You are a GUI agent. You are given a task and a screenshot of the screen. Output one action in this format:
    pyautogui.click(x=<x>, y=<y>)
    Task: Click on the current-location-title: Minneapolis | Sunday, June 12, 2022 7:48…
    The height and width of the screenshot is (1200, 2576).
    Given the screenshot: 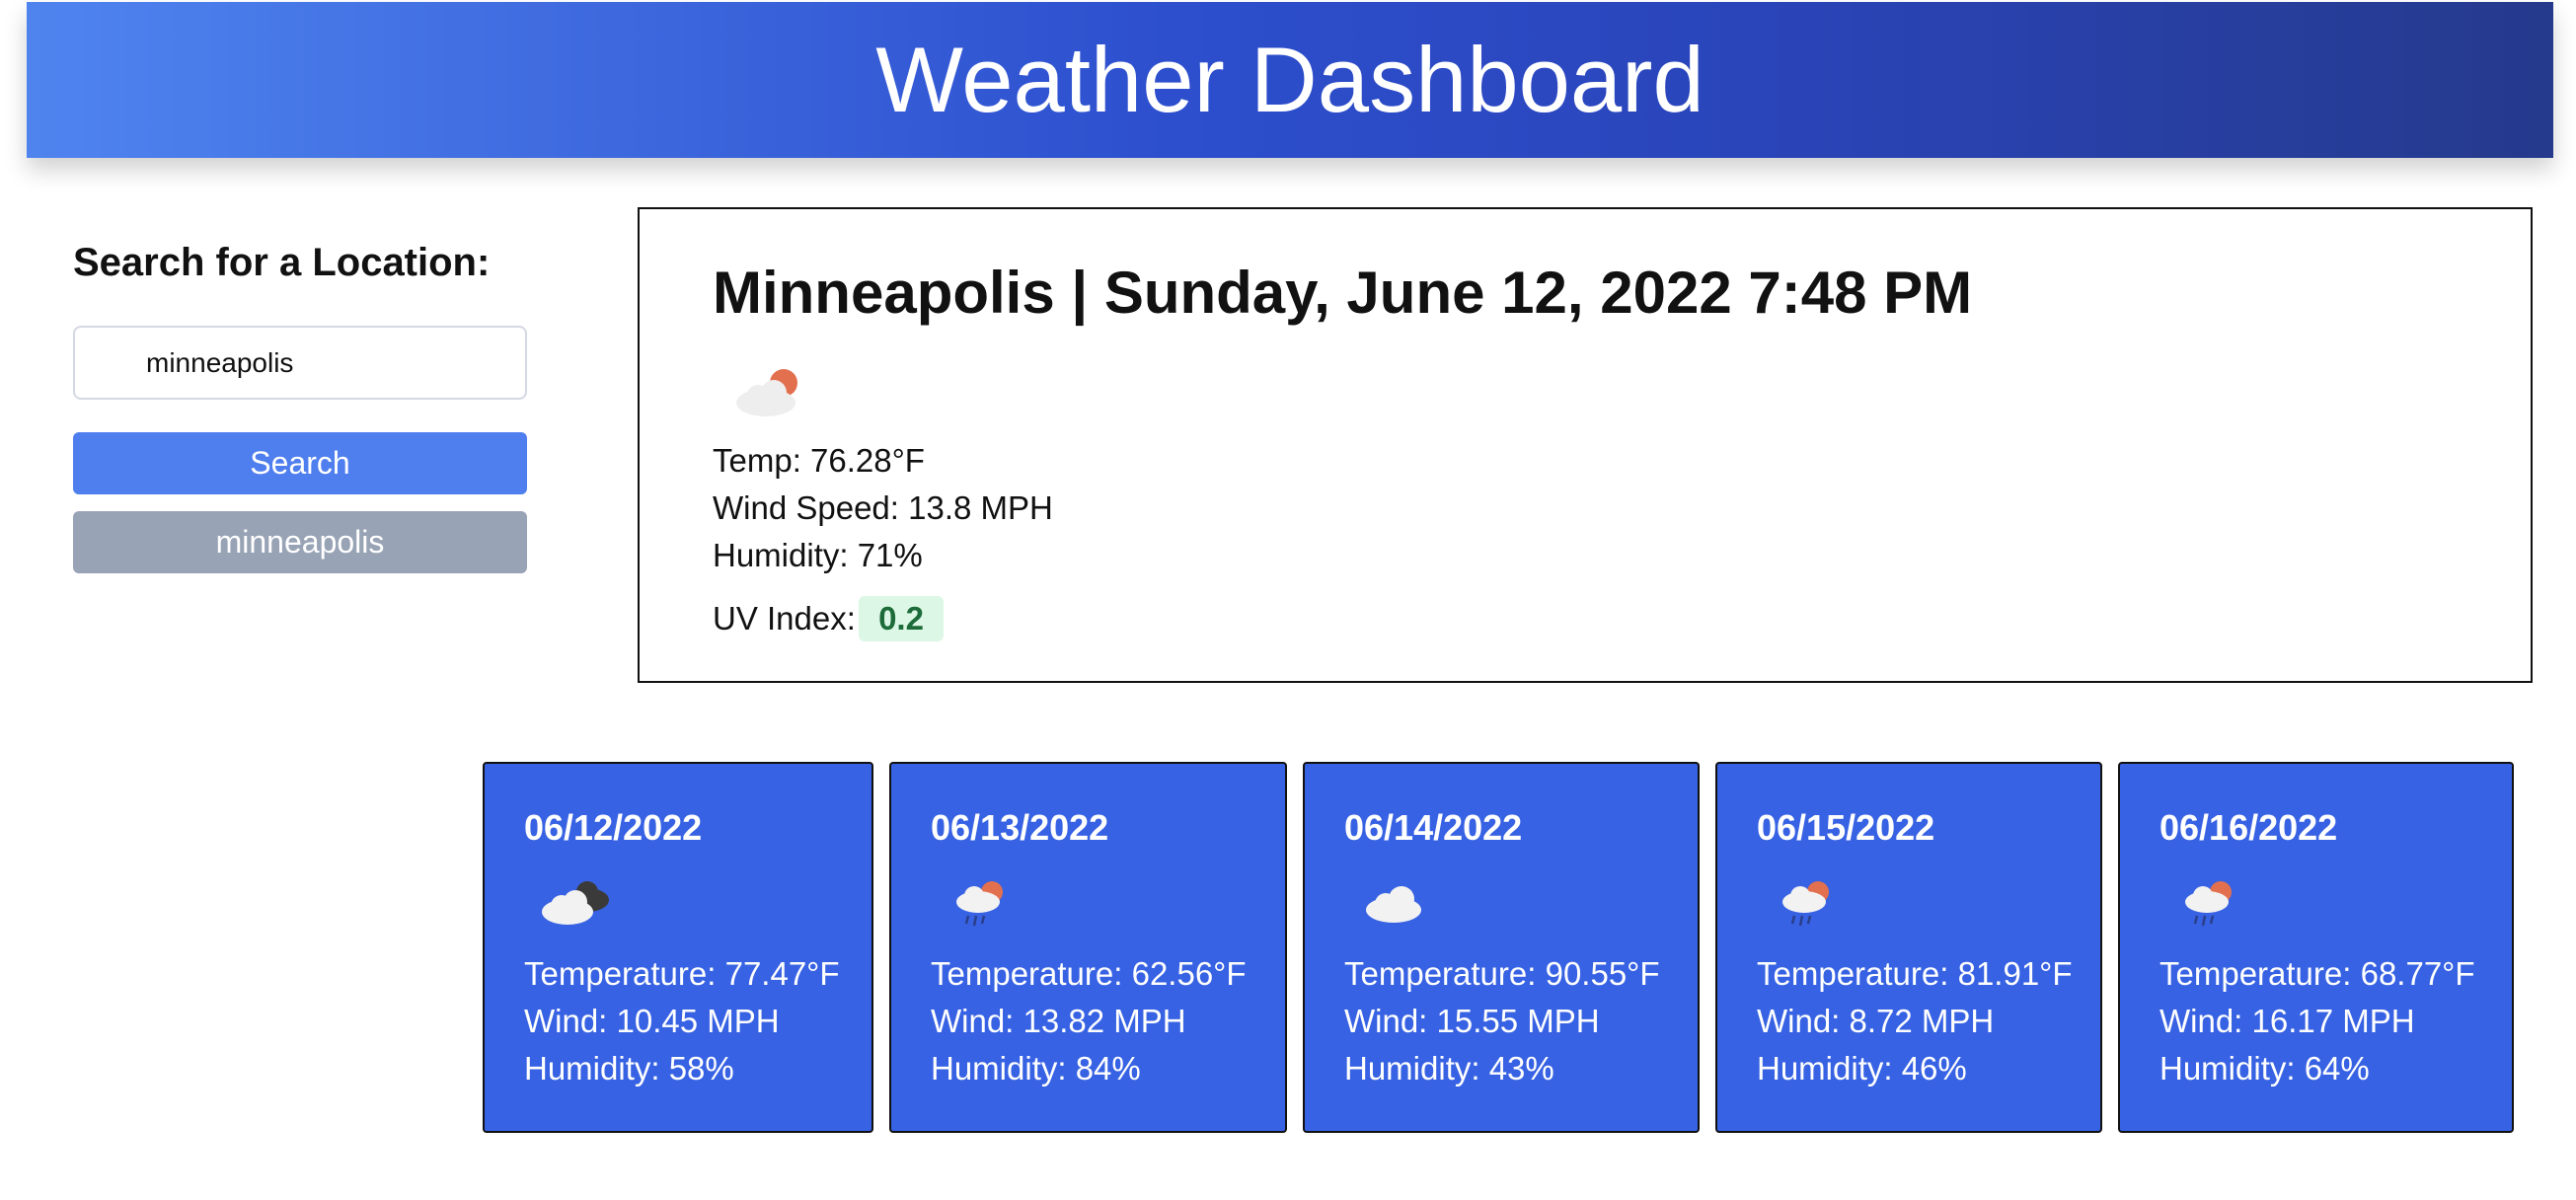 What is the action you would take?
    pyautogui.click(x=1343, y=293)
    